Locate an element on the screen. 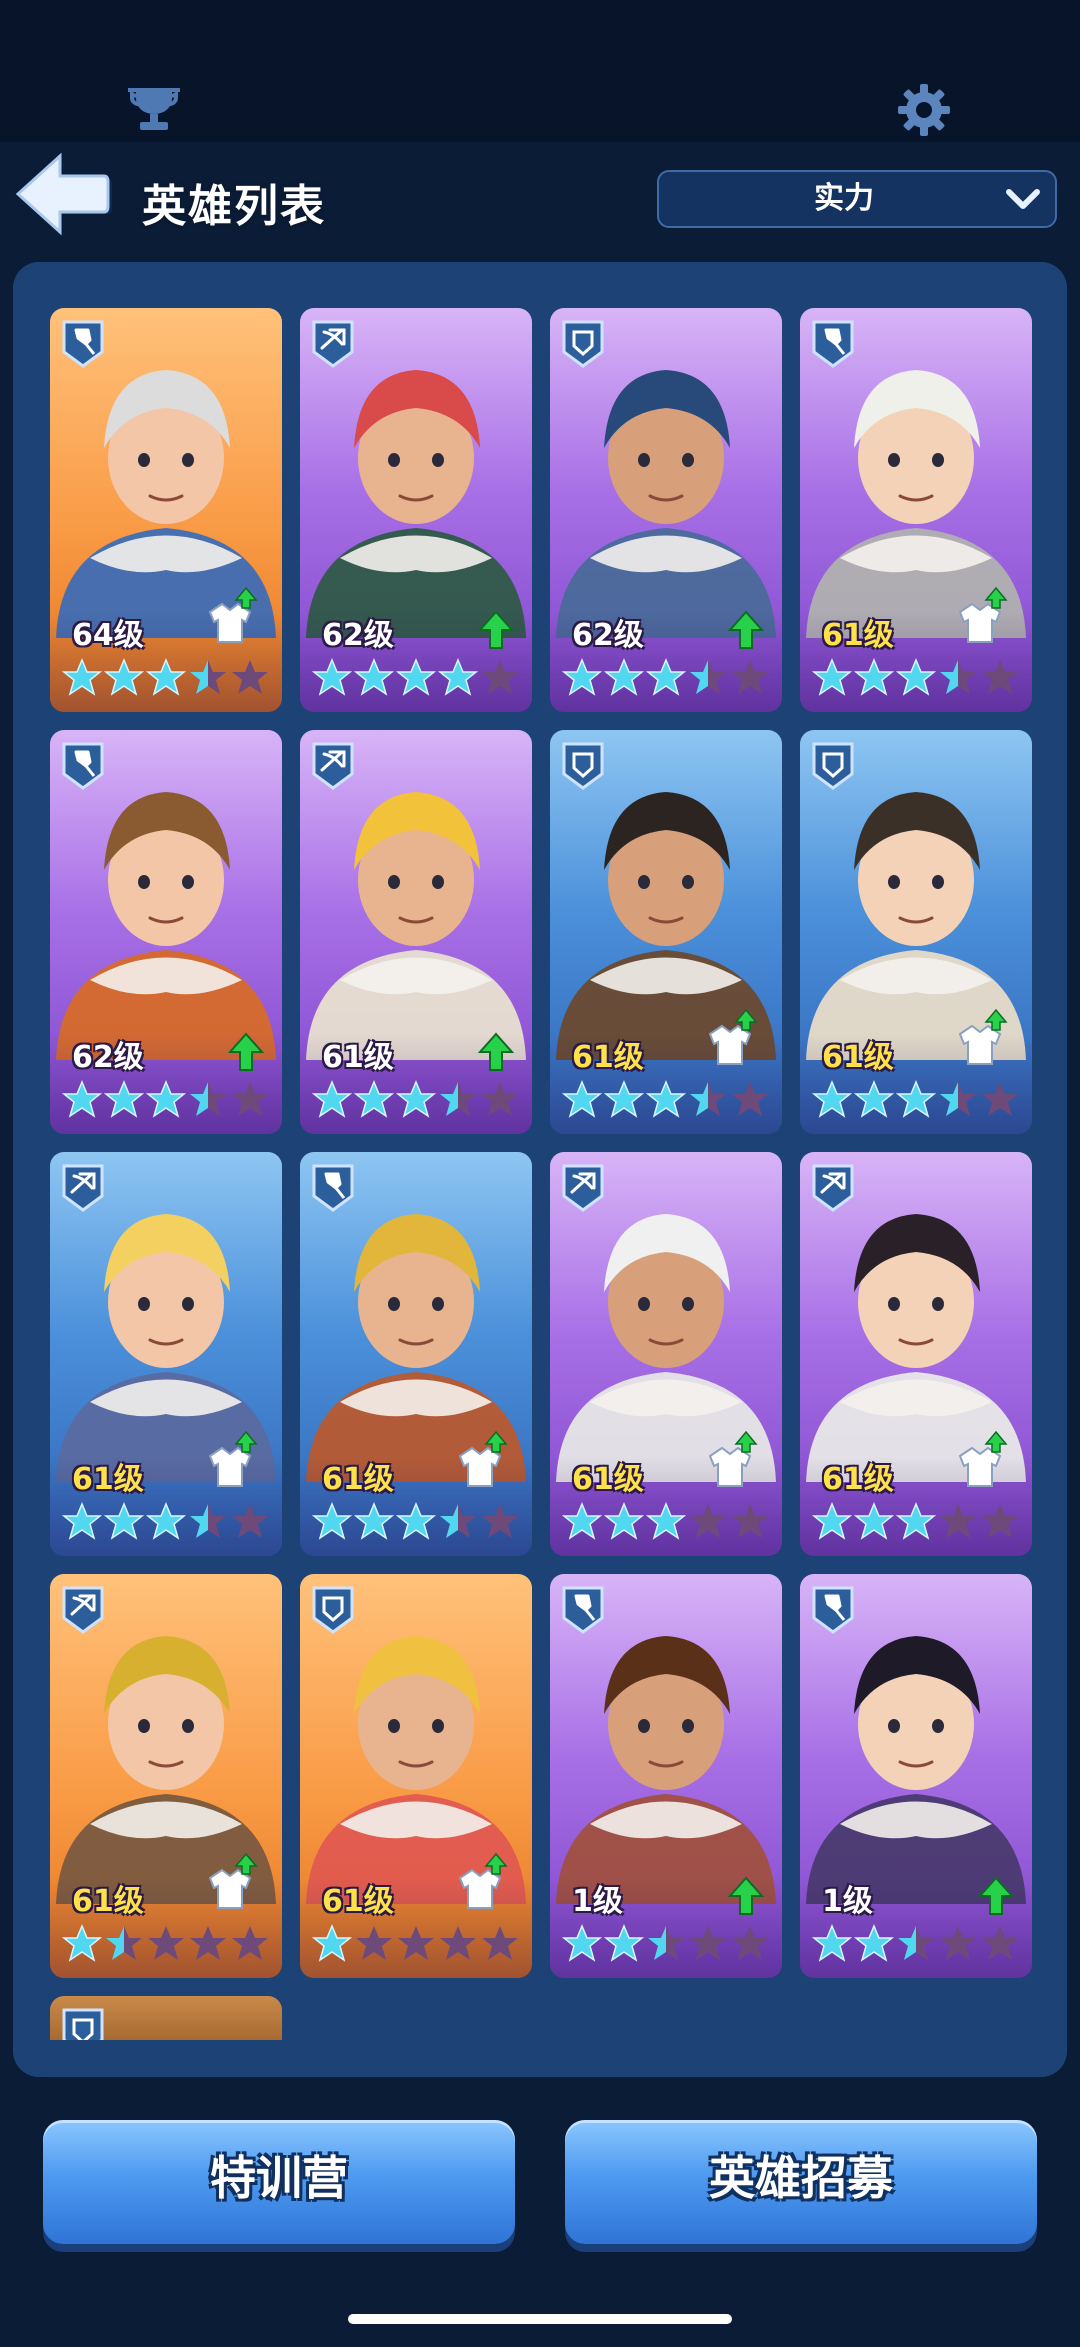 This screenshot has height=2347, width=1080. home-indicator is located at coordinates (540, 2319).